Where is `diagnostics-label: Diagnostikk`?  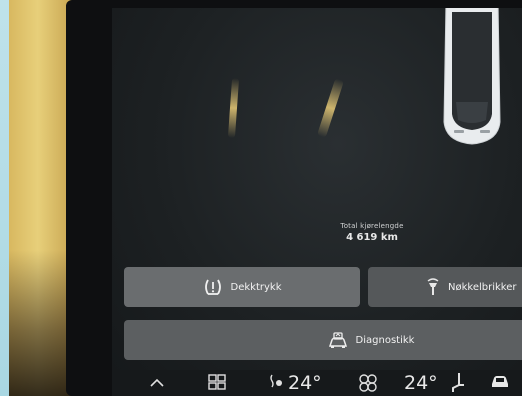
diagnostics-label: Diagnostikk is located at coordinates (385, 340).